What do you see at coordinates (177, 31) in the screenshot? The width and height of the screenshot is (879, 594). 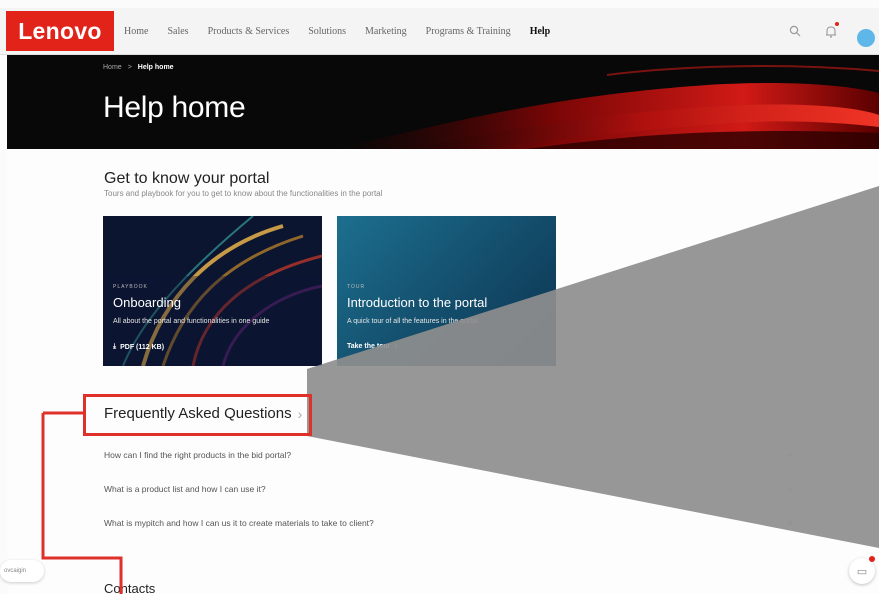 I see `nav-item-sales: Sales` at bounding box center [177, 31].